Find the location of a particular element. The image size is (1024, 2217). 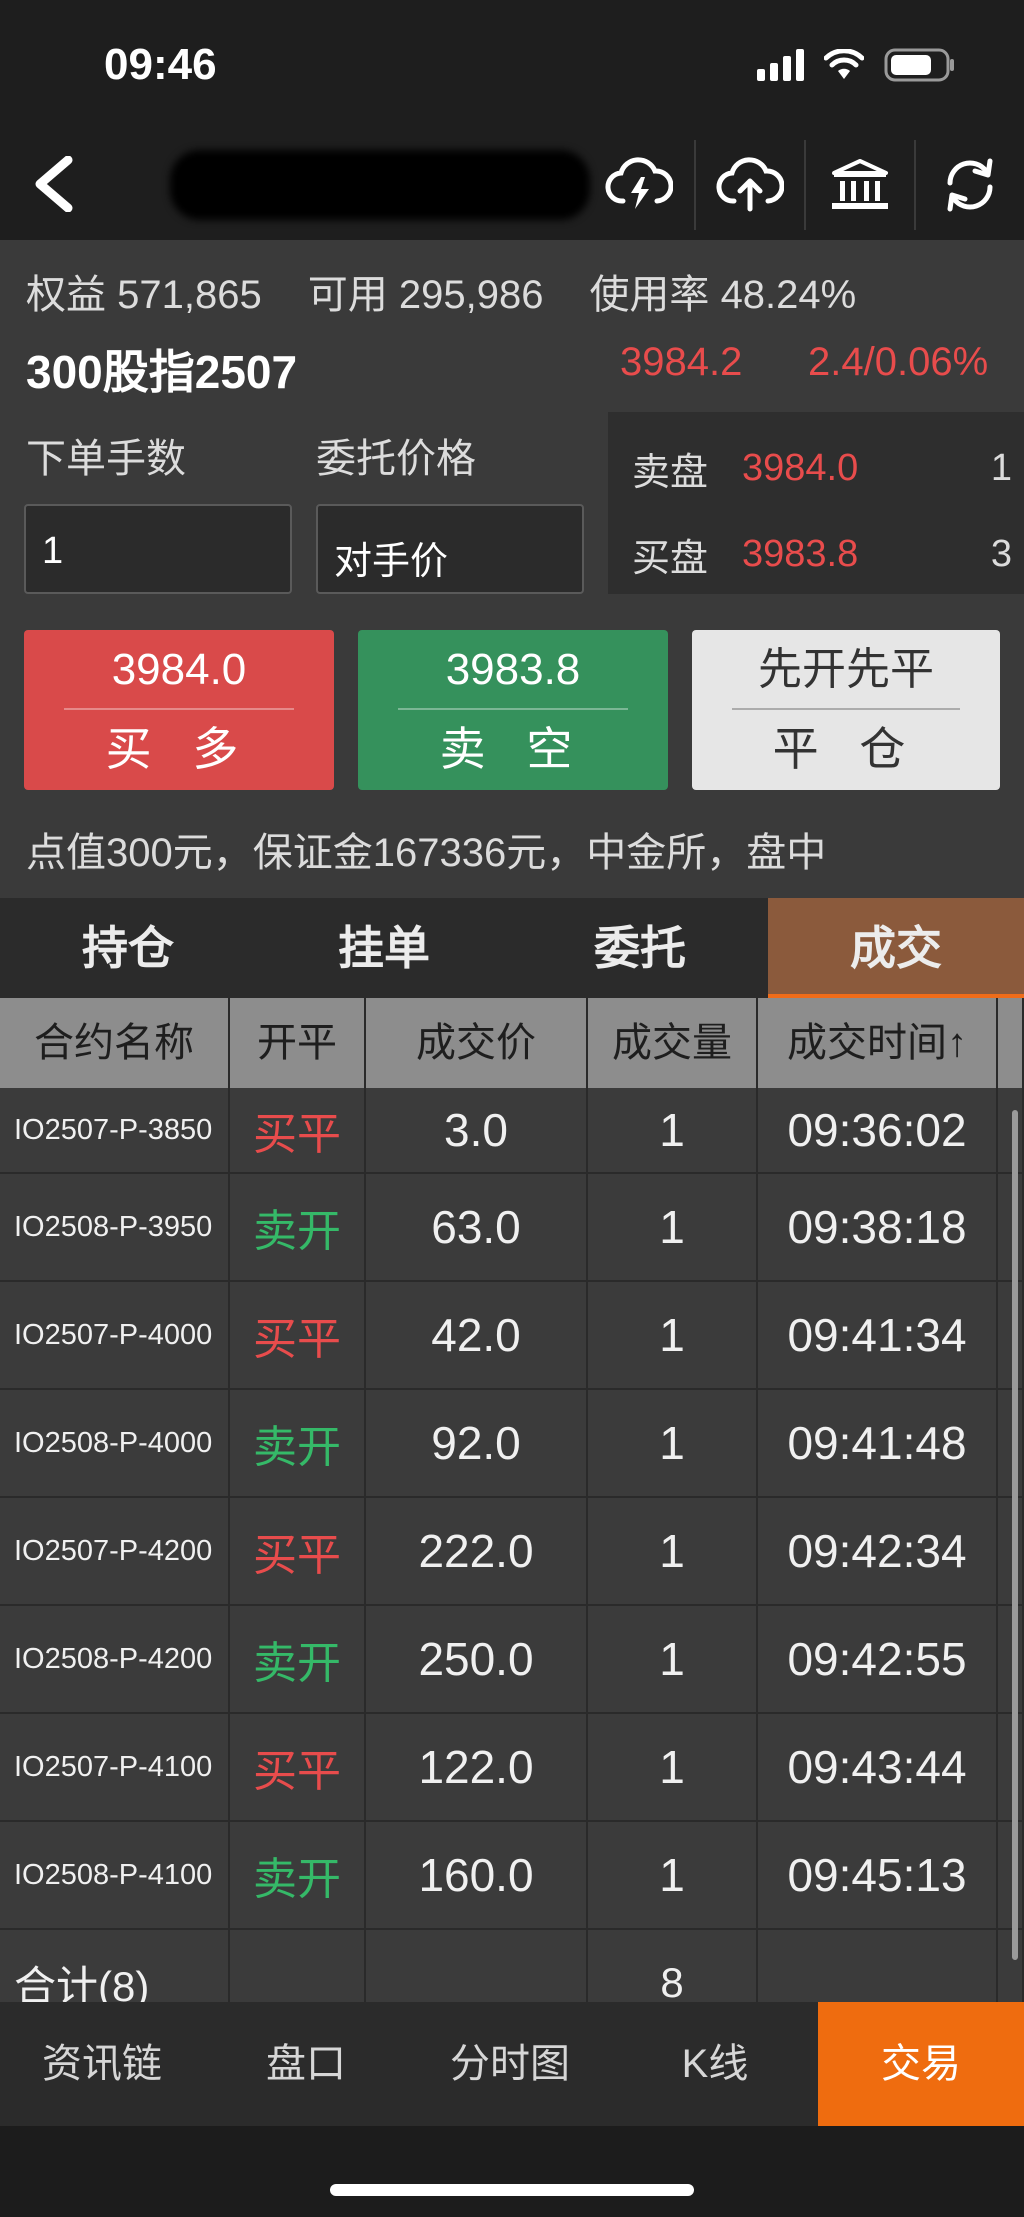

ask-row: 卖盘 3984.0 1 is located at coordinates (822, 468).